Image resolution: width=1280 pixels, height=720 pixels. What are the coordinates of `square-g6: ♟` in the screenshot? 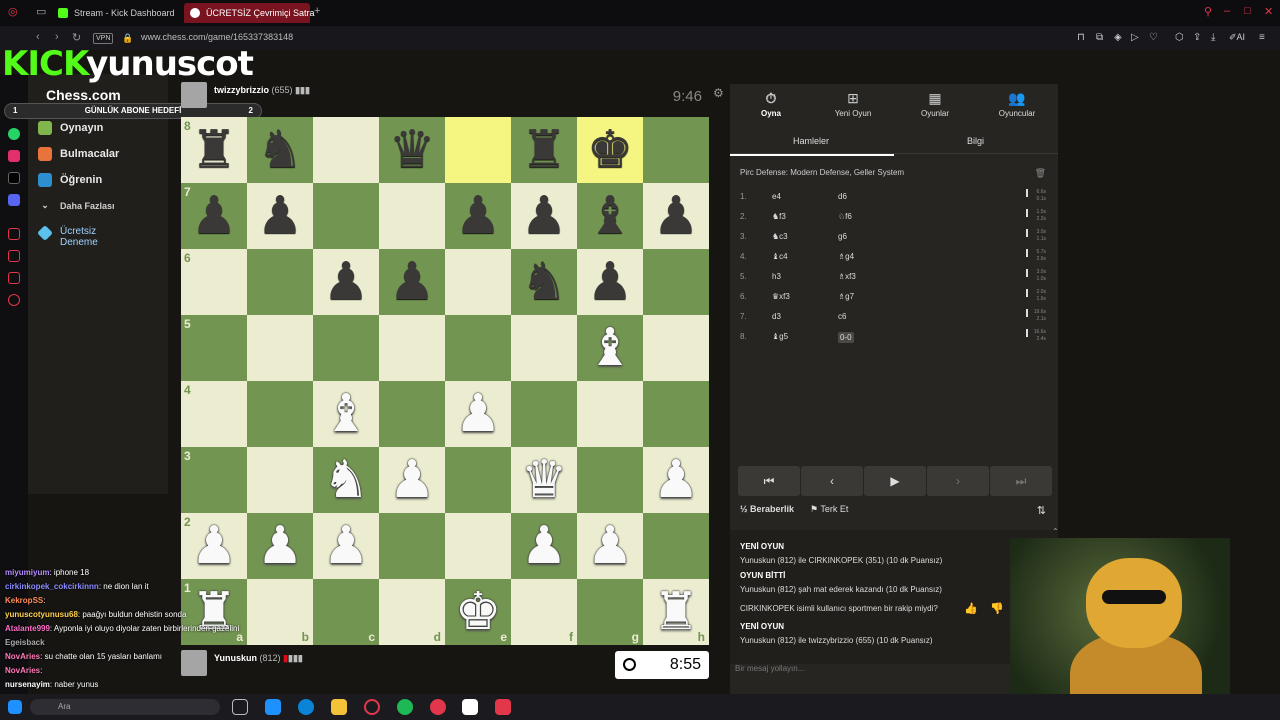 It's located at (610, 282).